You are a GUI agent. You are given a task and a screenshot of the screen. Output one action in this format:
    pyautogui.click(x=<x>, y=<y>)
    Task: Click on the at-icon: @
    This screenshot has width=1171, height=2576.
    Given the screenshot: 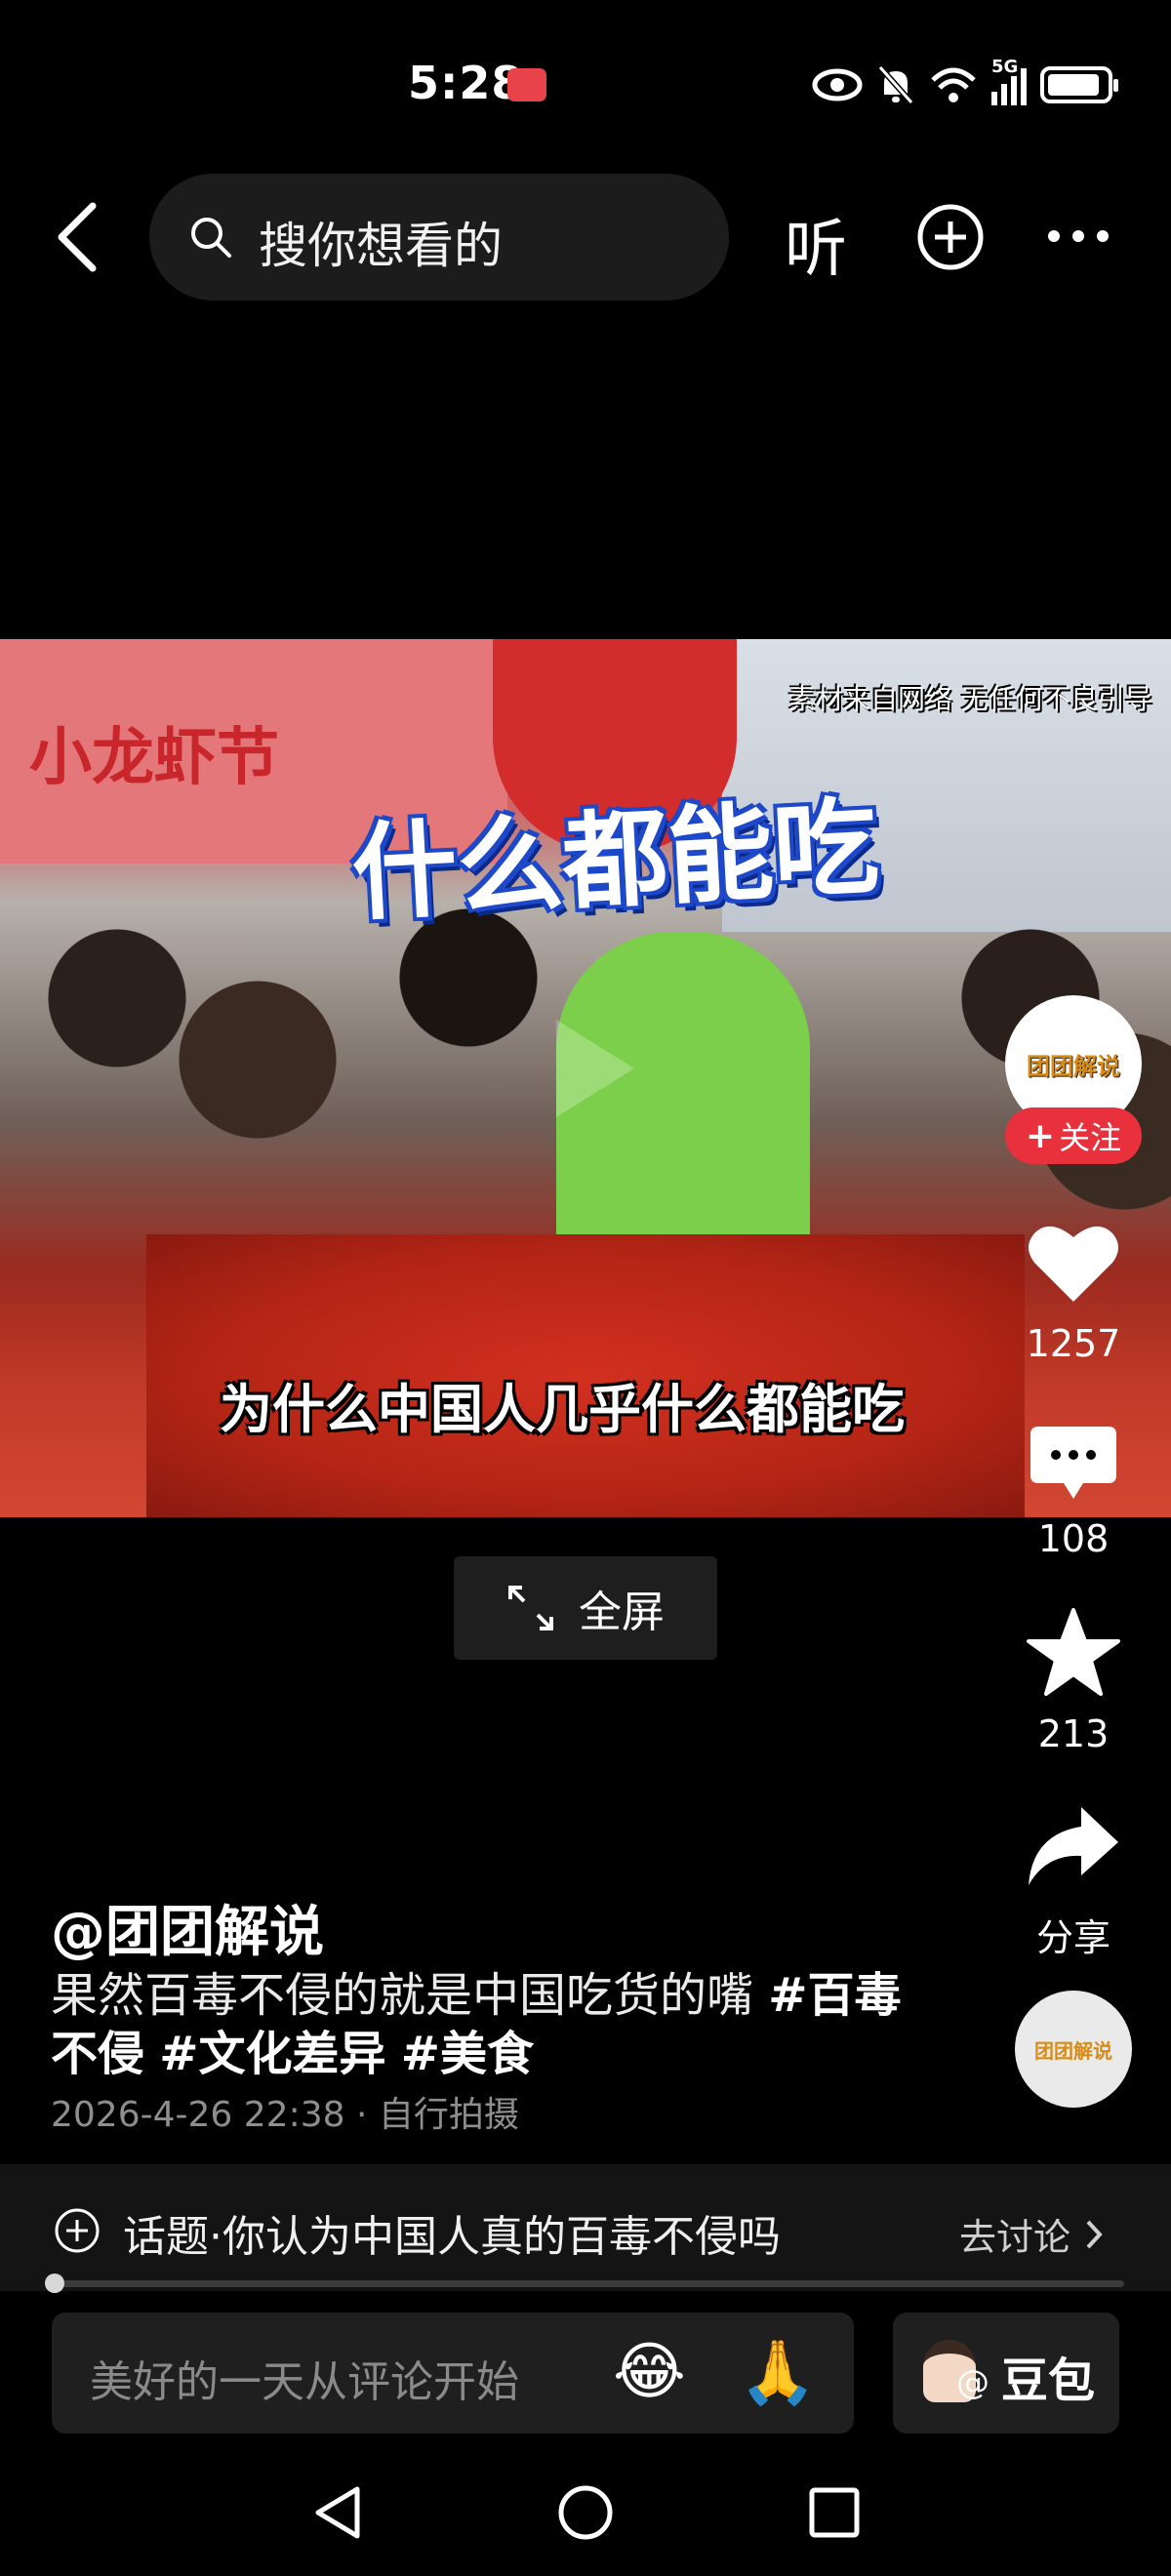 What is the action you would take?
    pyautogui.click(x=972, y=2382)
    